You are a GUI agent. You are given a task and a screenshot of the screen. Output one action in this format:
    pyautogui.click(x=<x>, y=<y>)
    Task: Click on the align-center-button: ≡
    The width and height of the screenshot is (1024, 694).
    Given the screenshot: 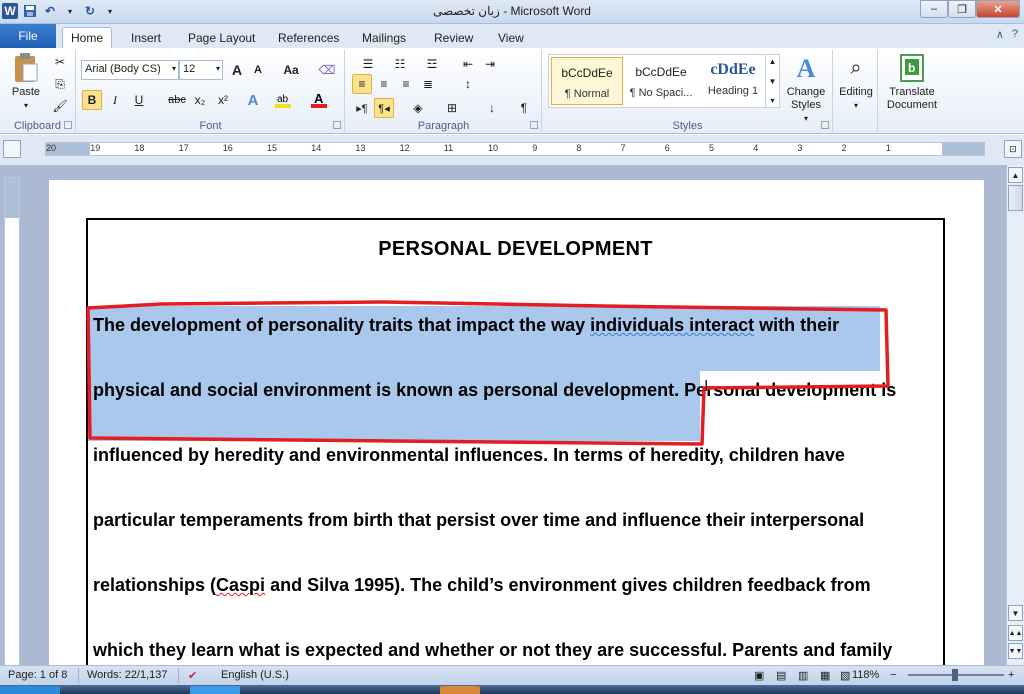 What is the action you would take?
    pyautogui.click(x=384, y=84)
    